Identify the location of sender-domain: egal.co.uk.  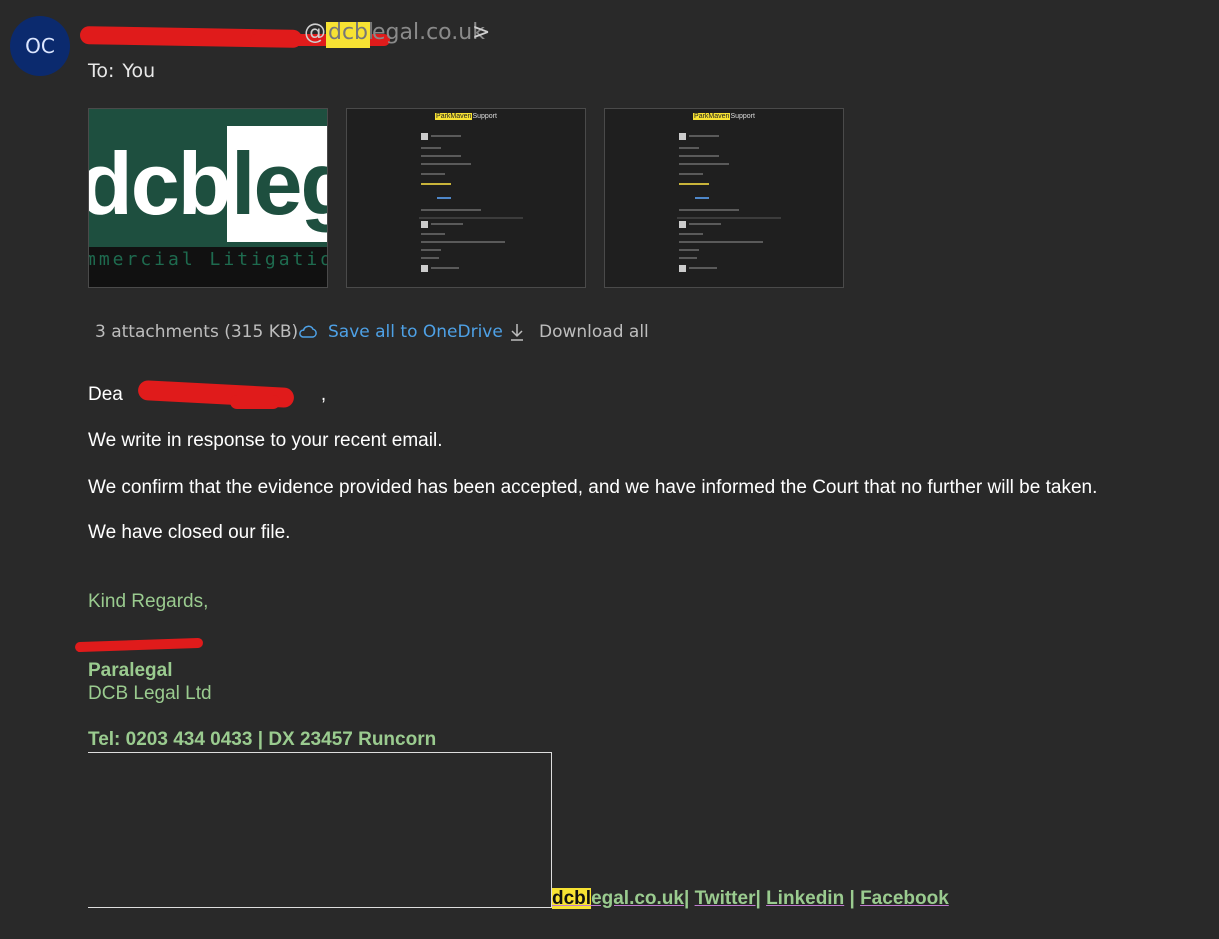
(428, 32).